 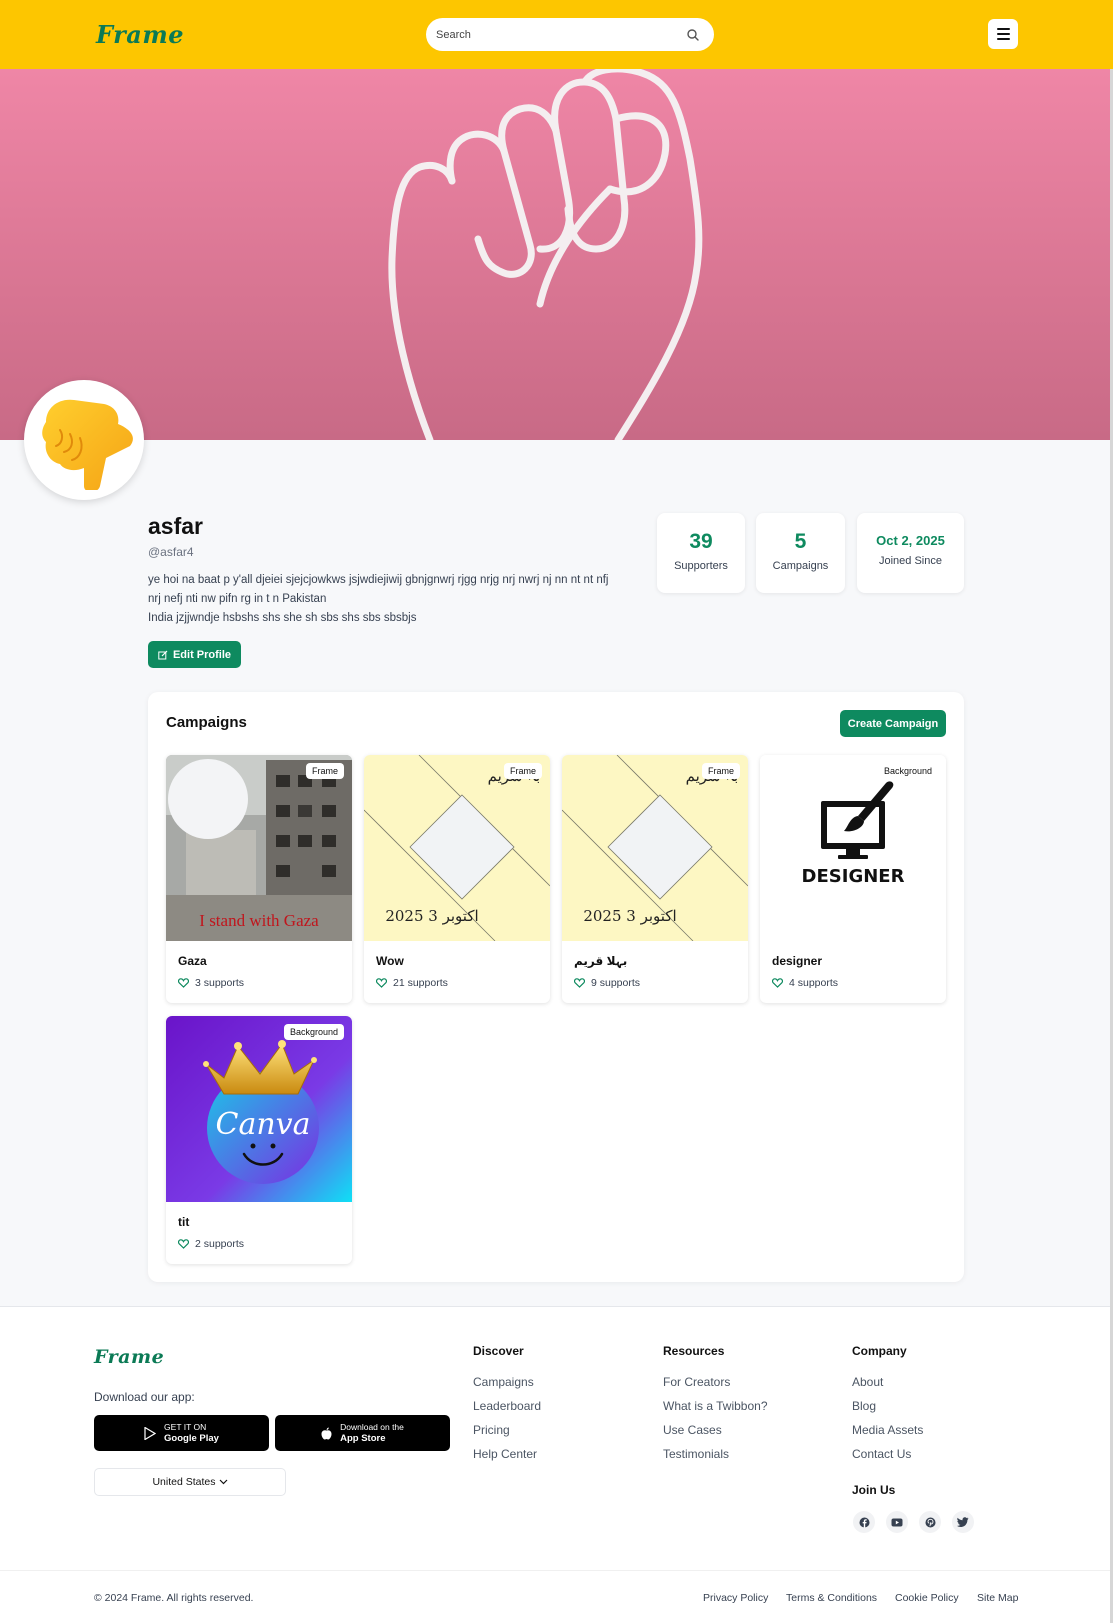 What do you see at coordinates (701, 566) in the screenshot?
I see `stat-label: Supporters` at bounding box center [701, 566].